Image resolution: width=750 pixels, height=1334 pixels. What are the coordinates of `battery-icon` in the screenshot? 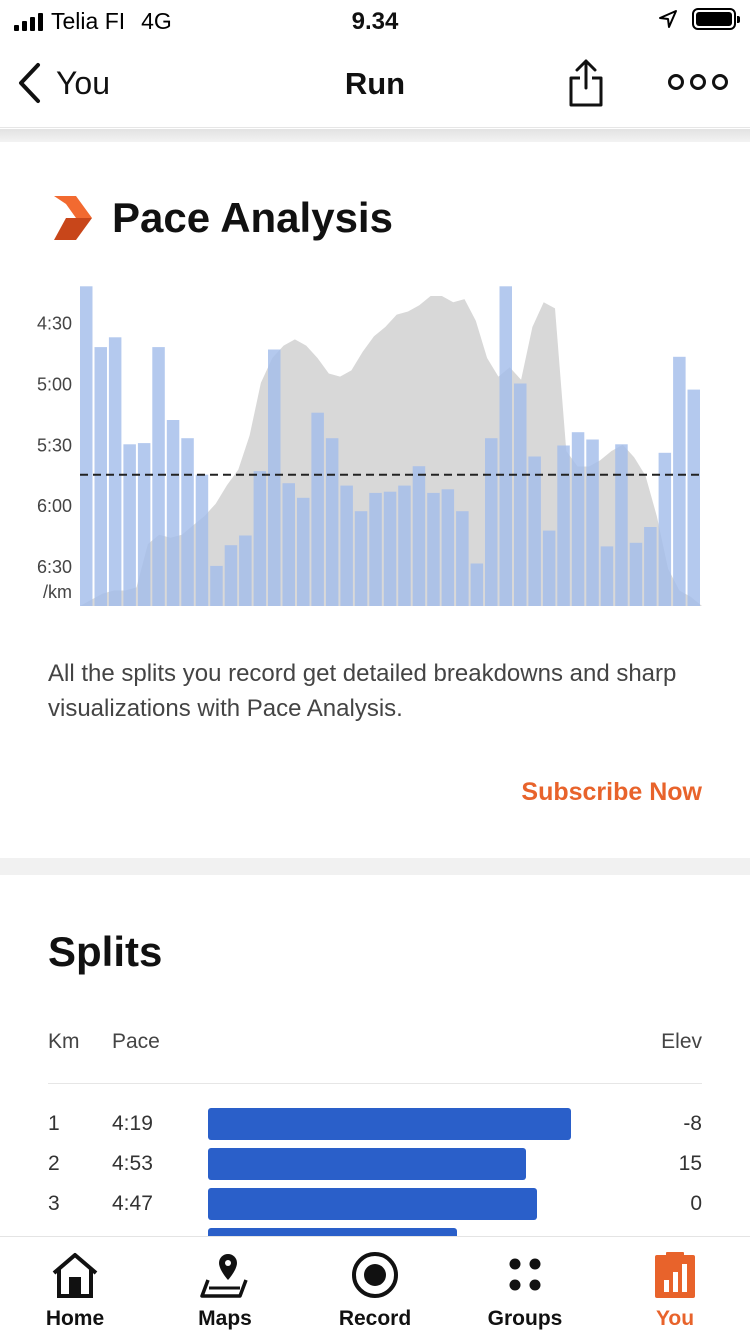 It's located at (716, 19).